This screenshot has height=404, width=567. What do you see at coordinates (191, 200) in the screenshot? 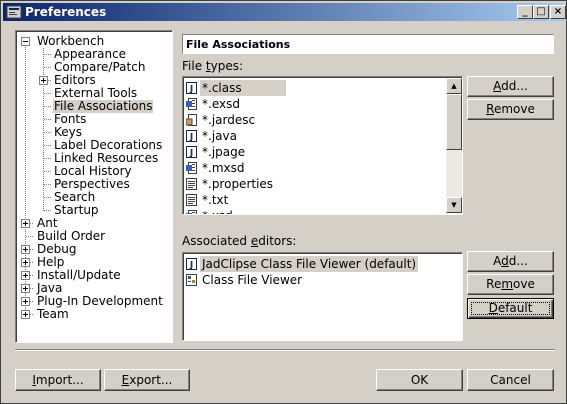
I see `text-file-icon` at bounding box center [191, 200].